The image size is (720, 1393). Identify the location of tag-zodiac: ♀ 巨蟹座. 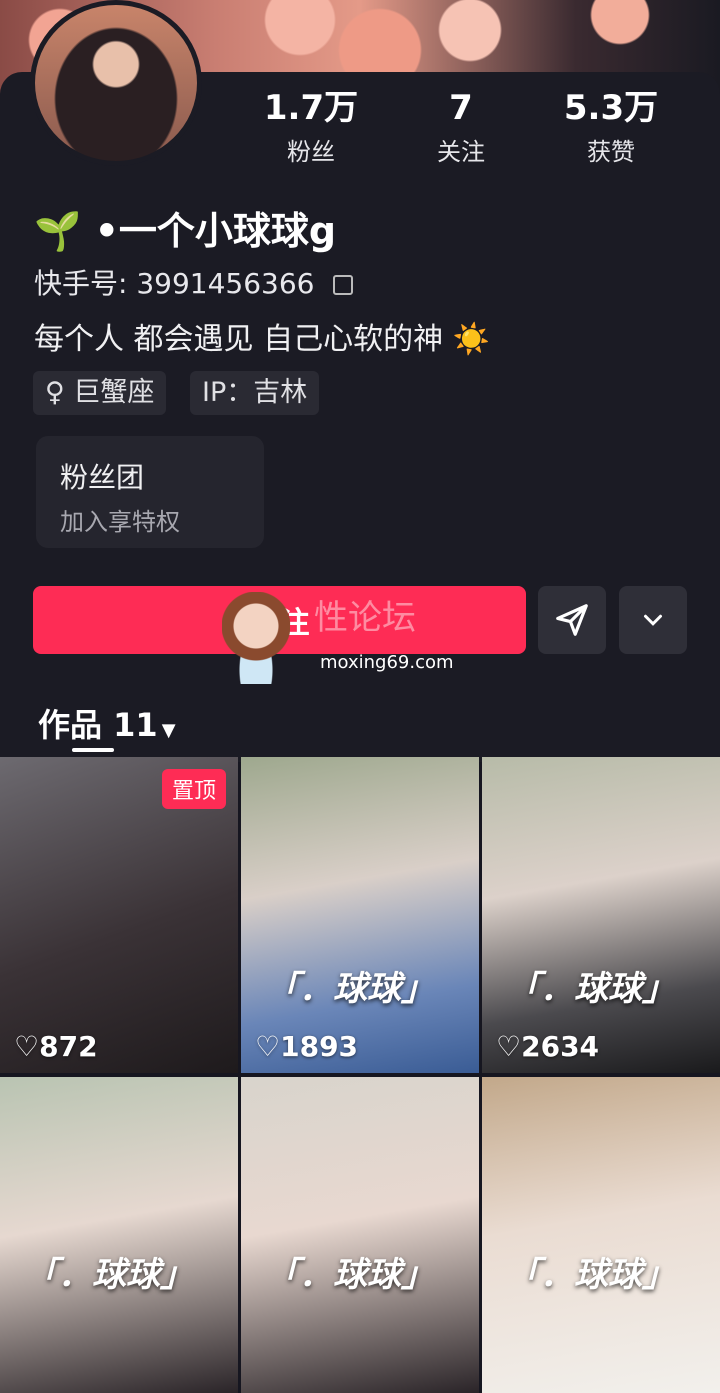
(100, 393).